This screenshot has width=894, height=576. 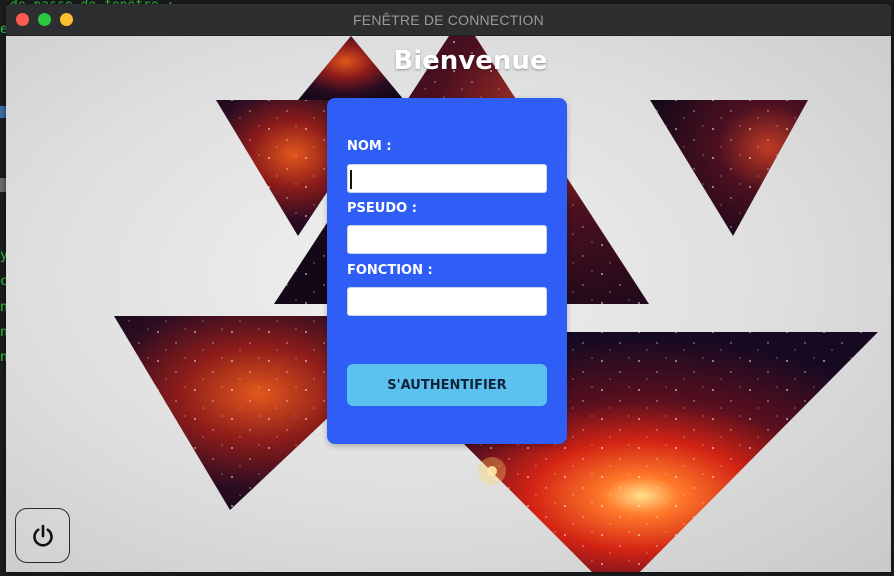 I want to click on fonction-input, so click(x=447, y=301).